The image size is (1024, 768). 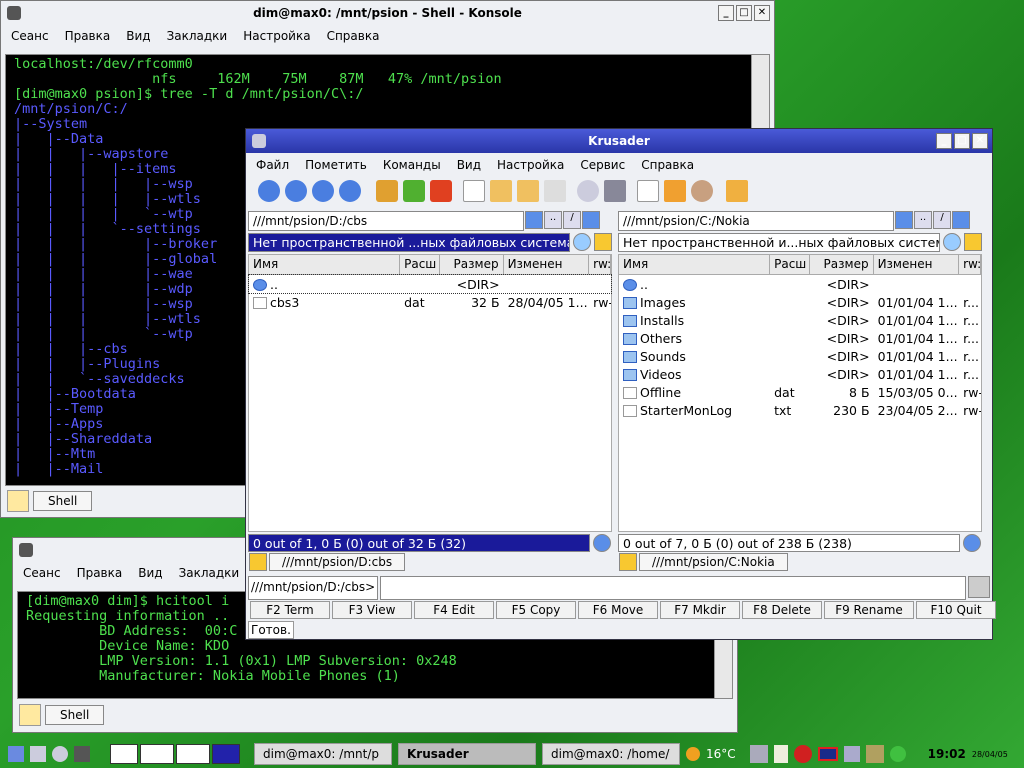 What do you see at coordinates (272, 165) in the screenshot?
I see `menu-item: Файл` at bounding box center [272, 165].